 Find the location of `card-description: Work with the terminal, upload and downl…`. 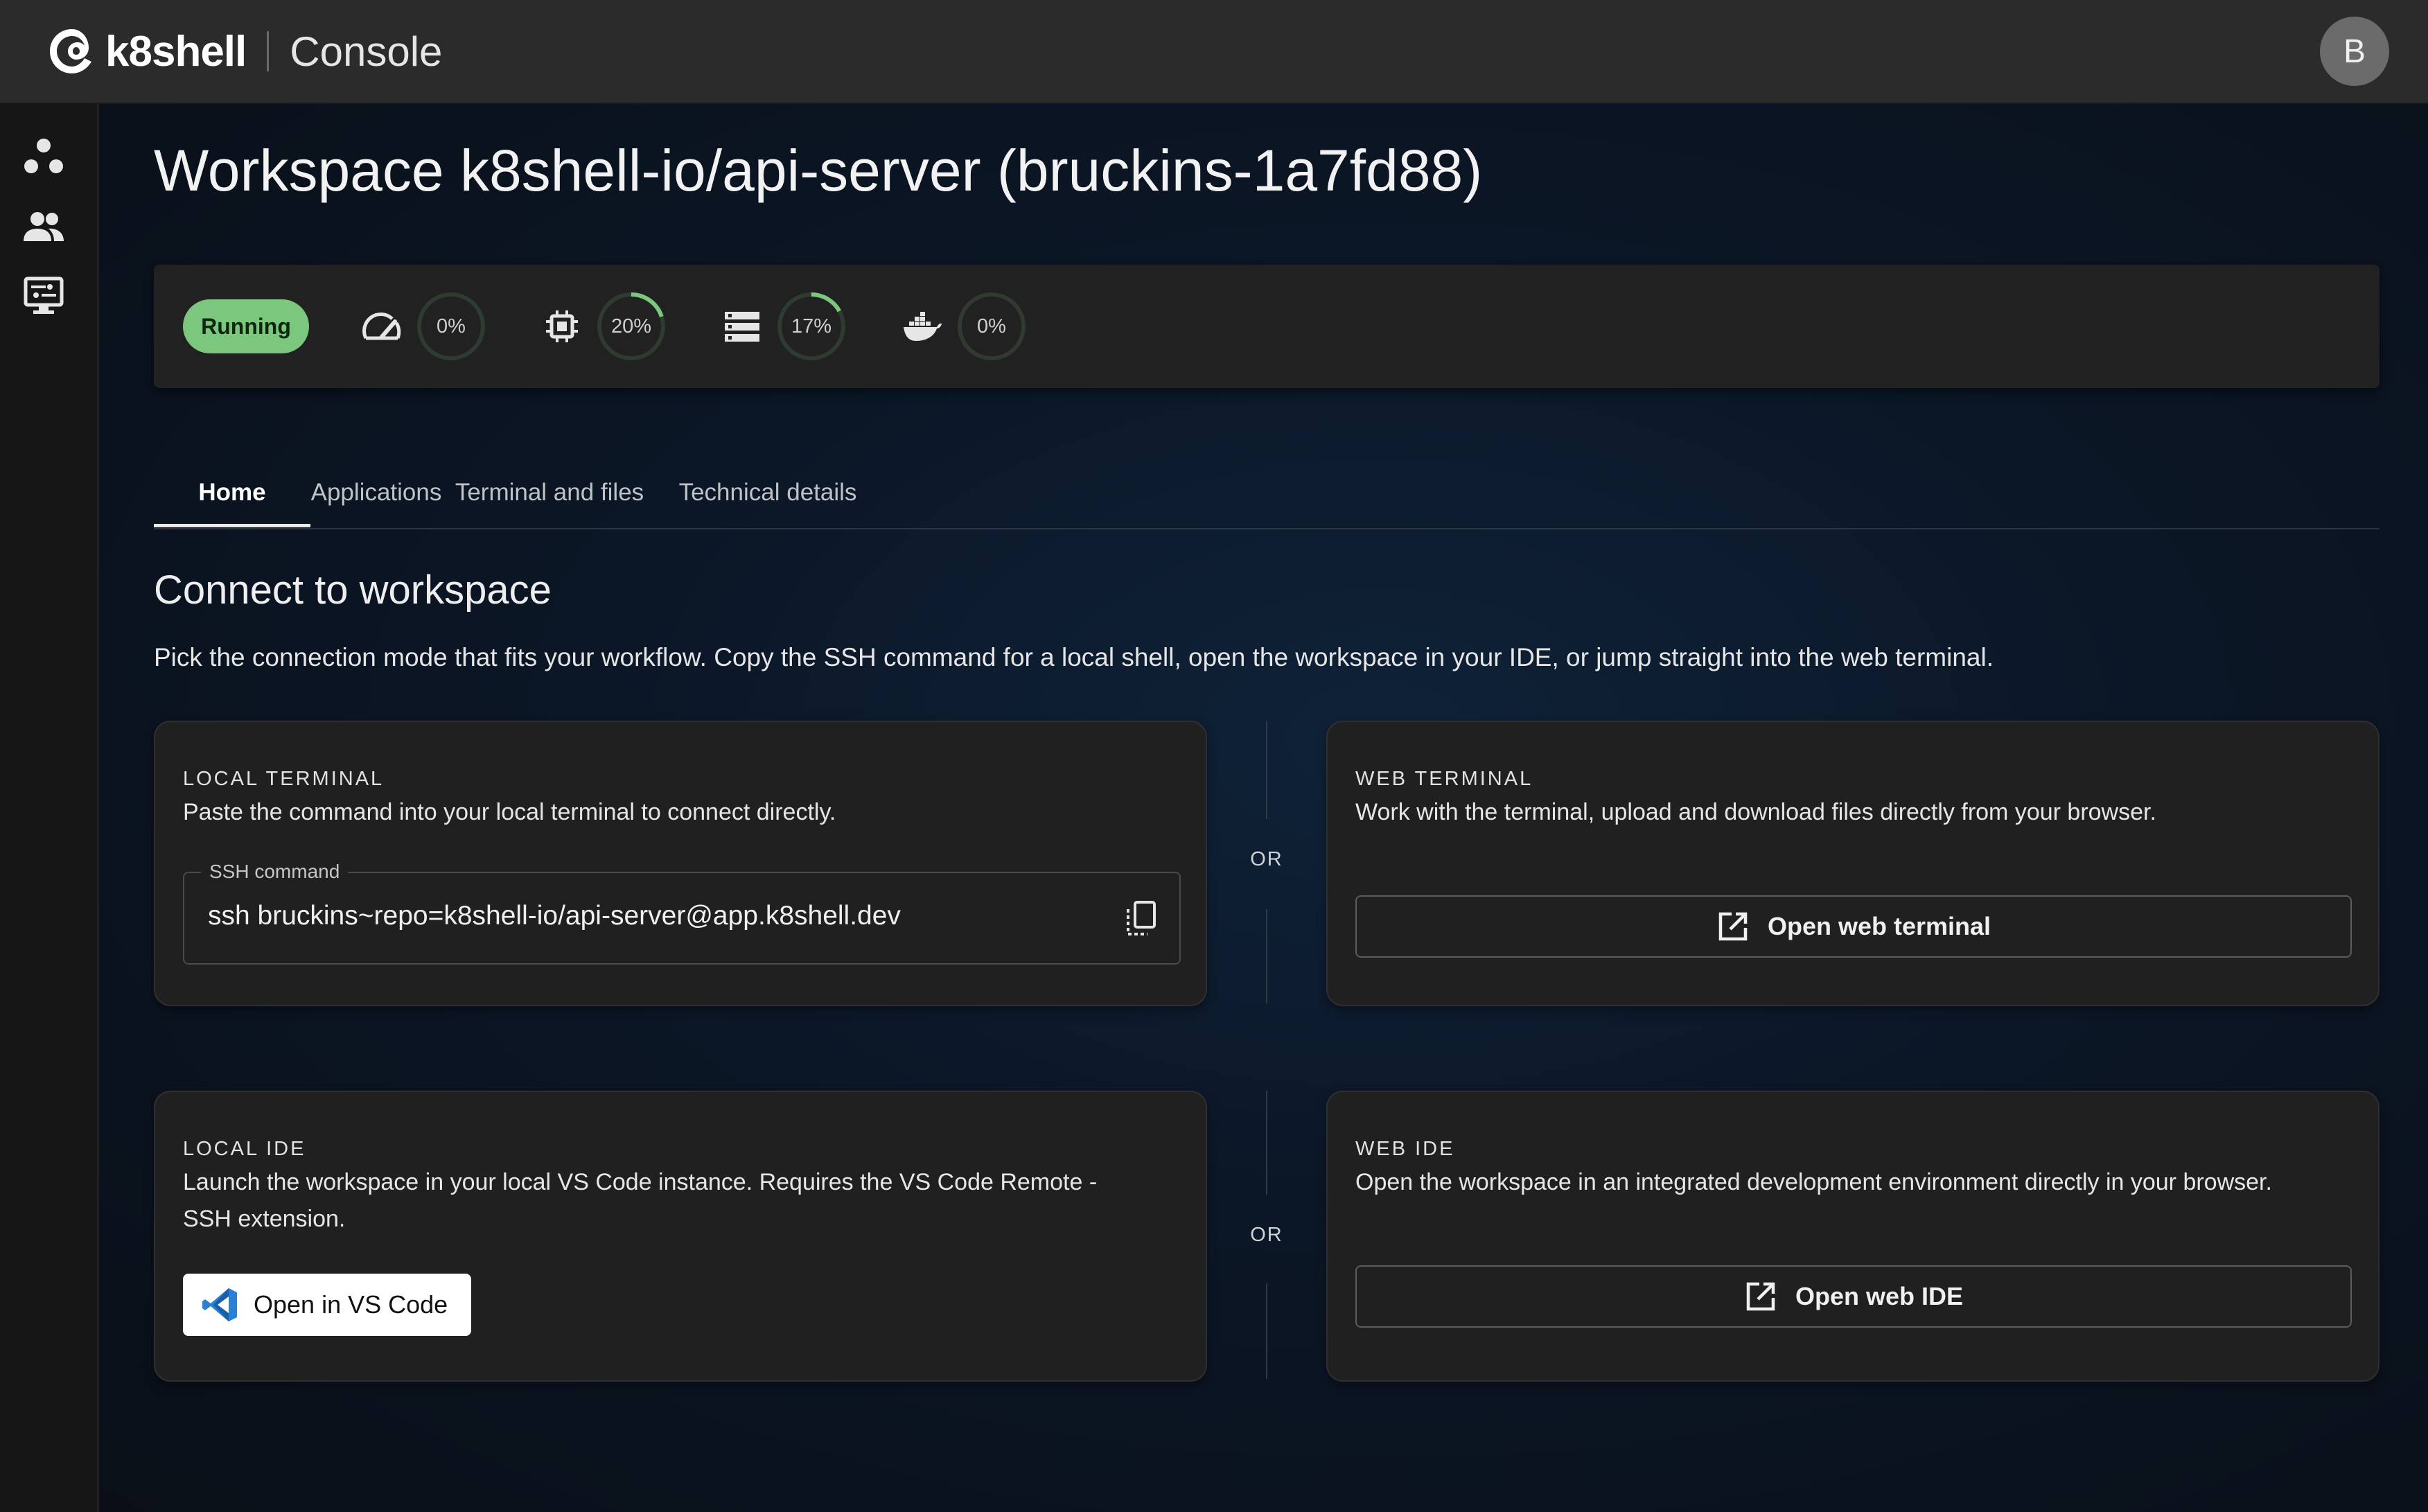

card-description: Work with the terminal, upload and downl… is located at coordinates (1755, 812).